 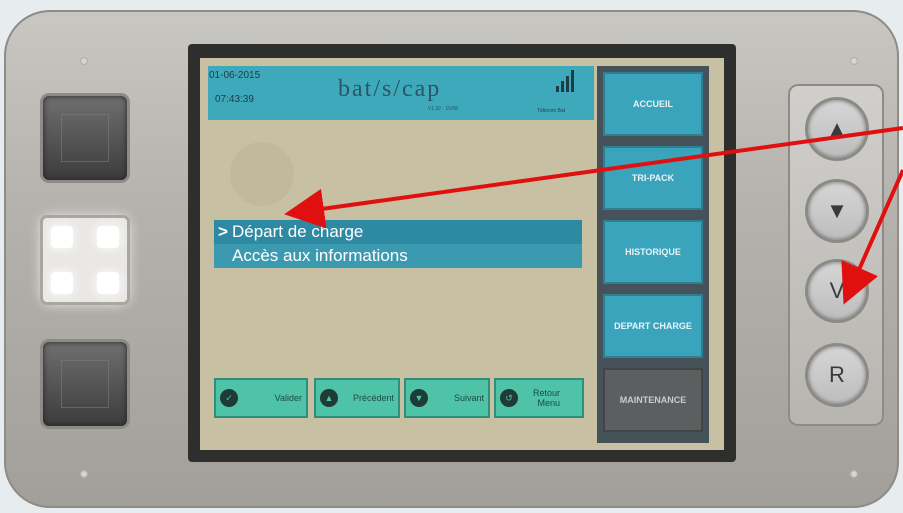 I want to click on annotation-arrow-menu, so click(x=593, y=177).